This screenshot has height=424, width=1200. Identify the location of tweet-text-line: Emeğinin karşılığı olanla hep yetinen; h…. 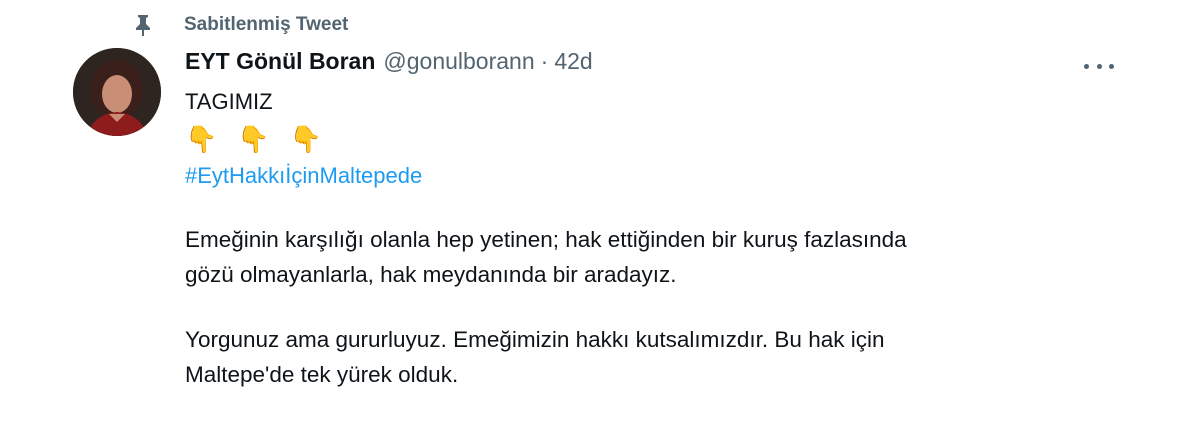
(546, 239).